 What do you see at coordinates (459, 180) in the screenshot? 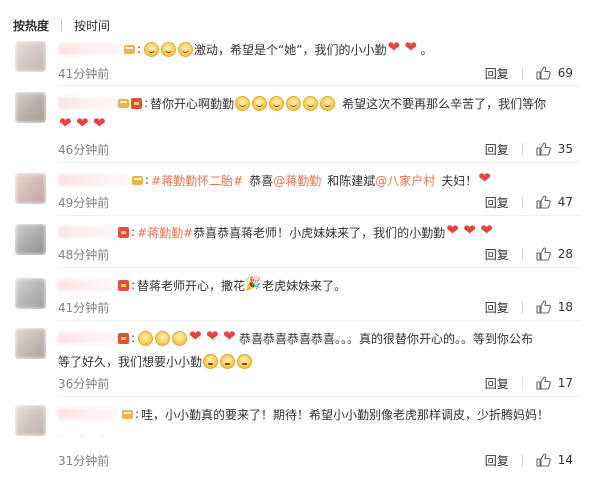
I see `comment-text: 夫妇！` at bounding box center [459, 180].